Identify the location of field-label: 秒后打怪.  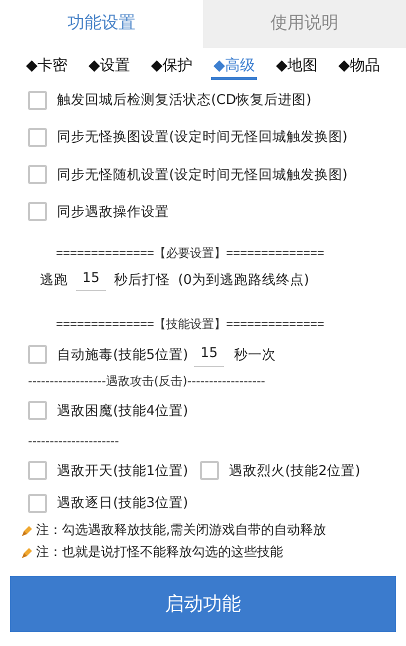
(142, 280).